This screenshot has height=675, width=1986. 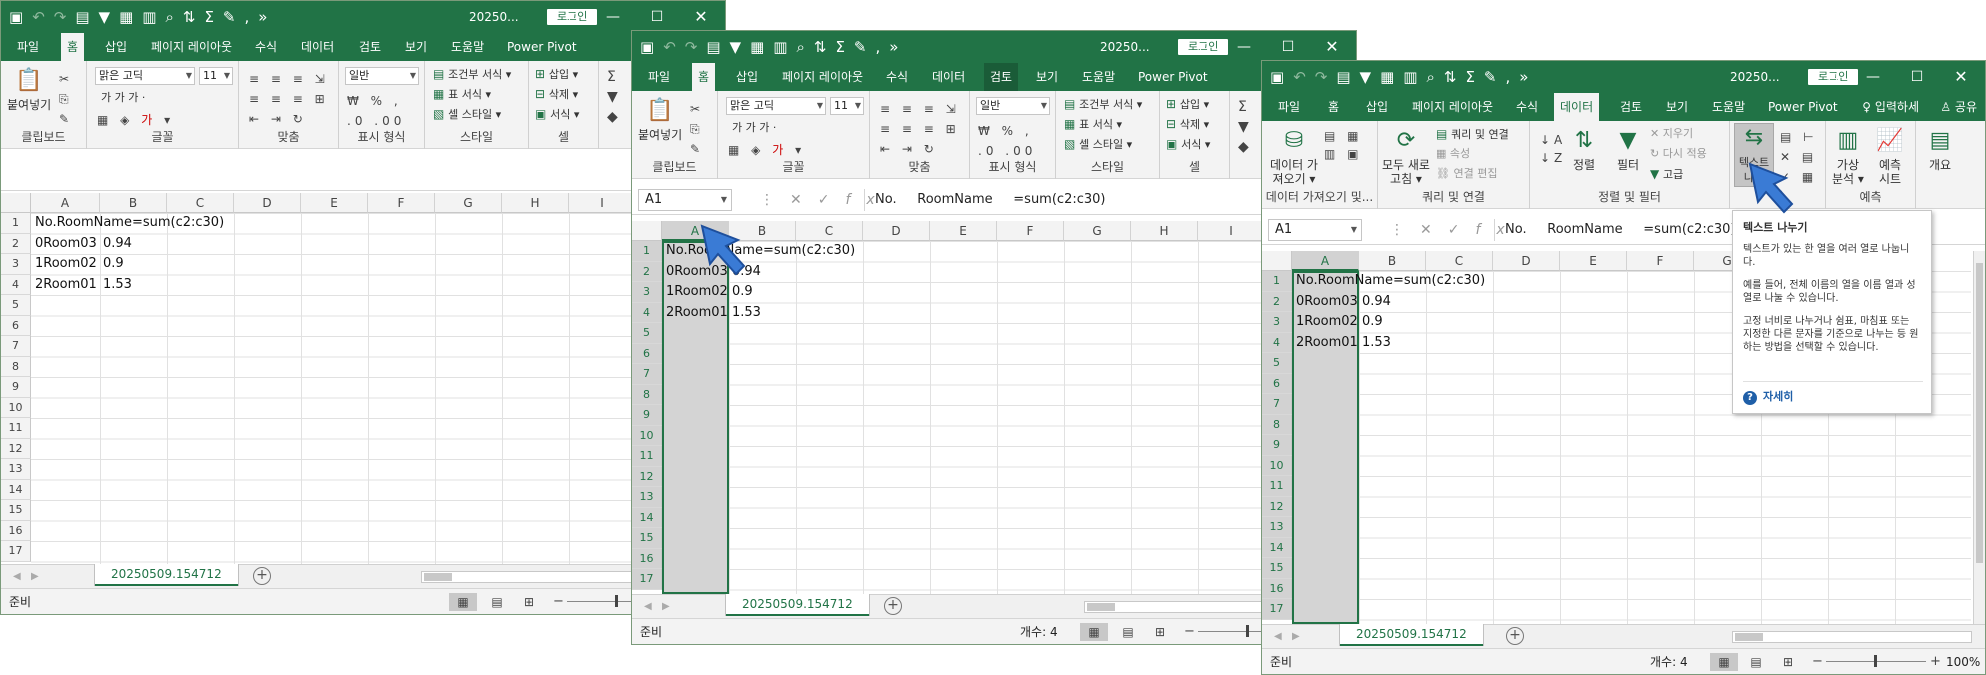 What do you see at coordinates (1160, 632) in the screenshot?
I see `page-break-icon: ⊞` at bounding box center [1160, 632].